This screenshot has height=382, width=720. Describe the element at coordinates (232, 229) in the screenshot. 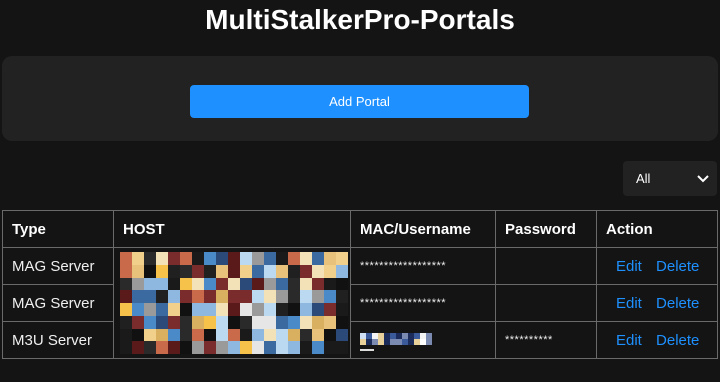

I see `header-host: HOST` at that location.